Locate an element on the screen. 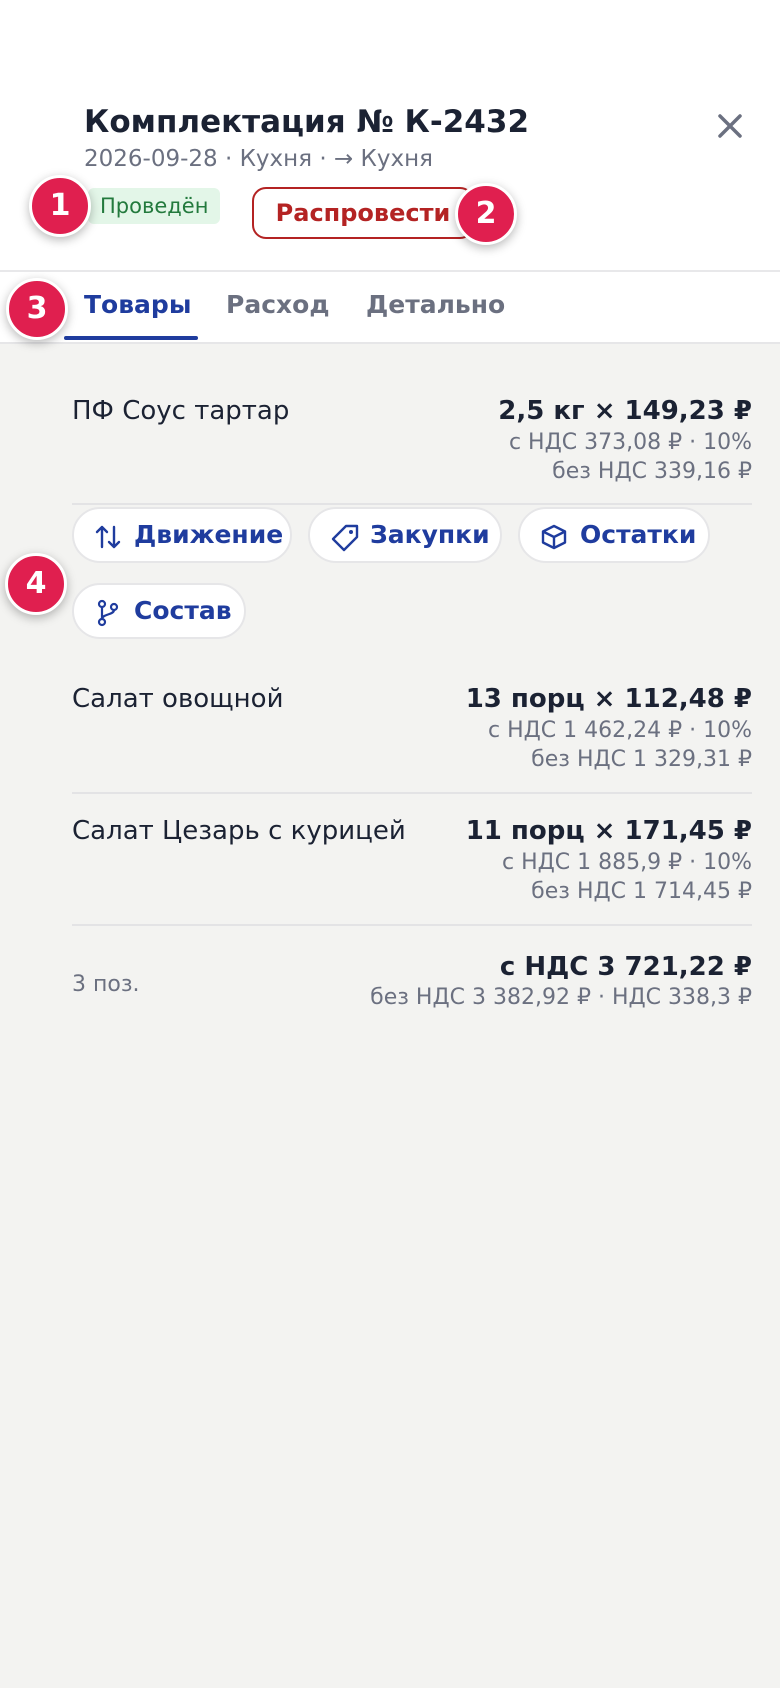 The height and width of the screenshot is (1688, 780). item-without-vat: без НДС 339,16 ₽ is located at coordinates (652, 471).